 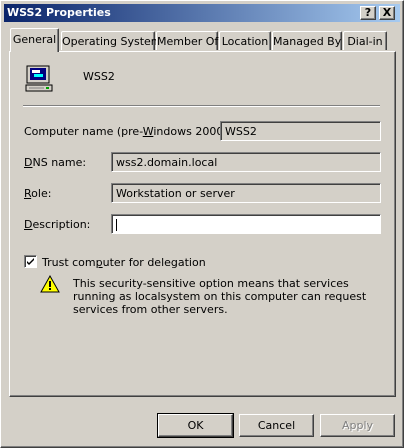 I want to click on title-bar: WSS2 Properties ? X, so click(x=202, y=13).